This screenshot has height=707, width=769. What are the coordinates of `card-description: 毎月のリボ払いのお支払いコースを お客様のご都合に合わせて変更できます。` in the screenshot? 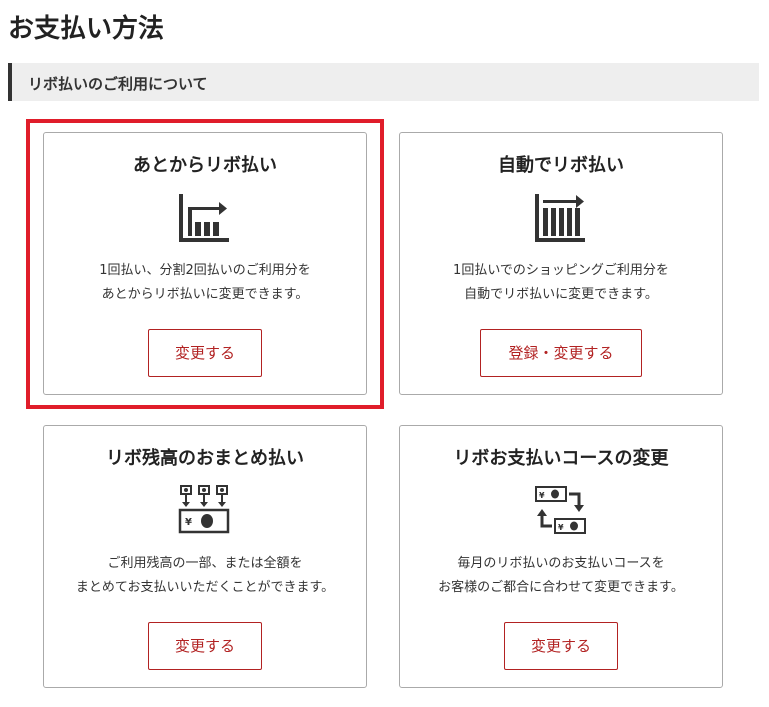 It's located at (561, 576).